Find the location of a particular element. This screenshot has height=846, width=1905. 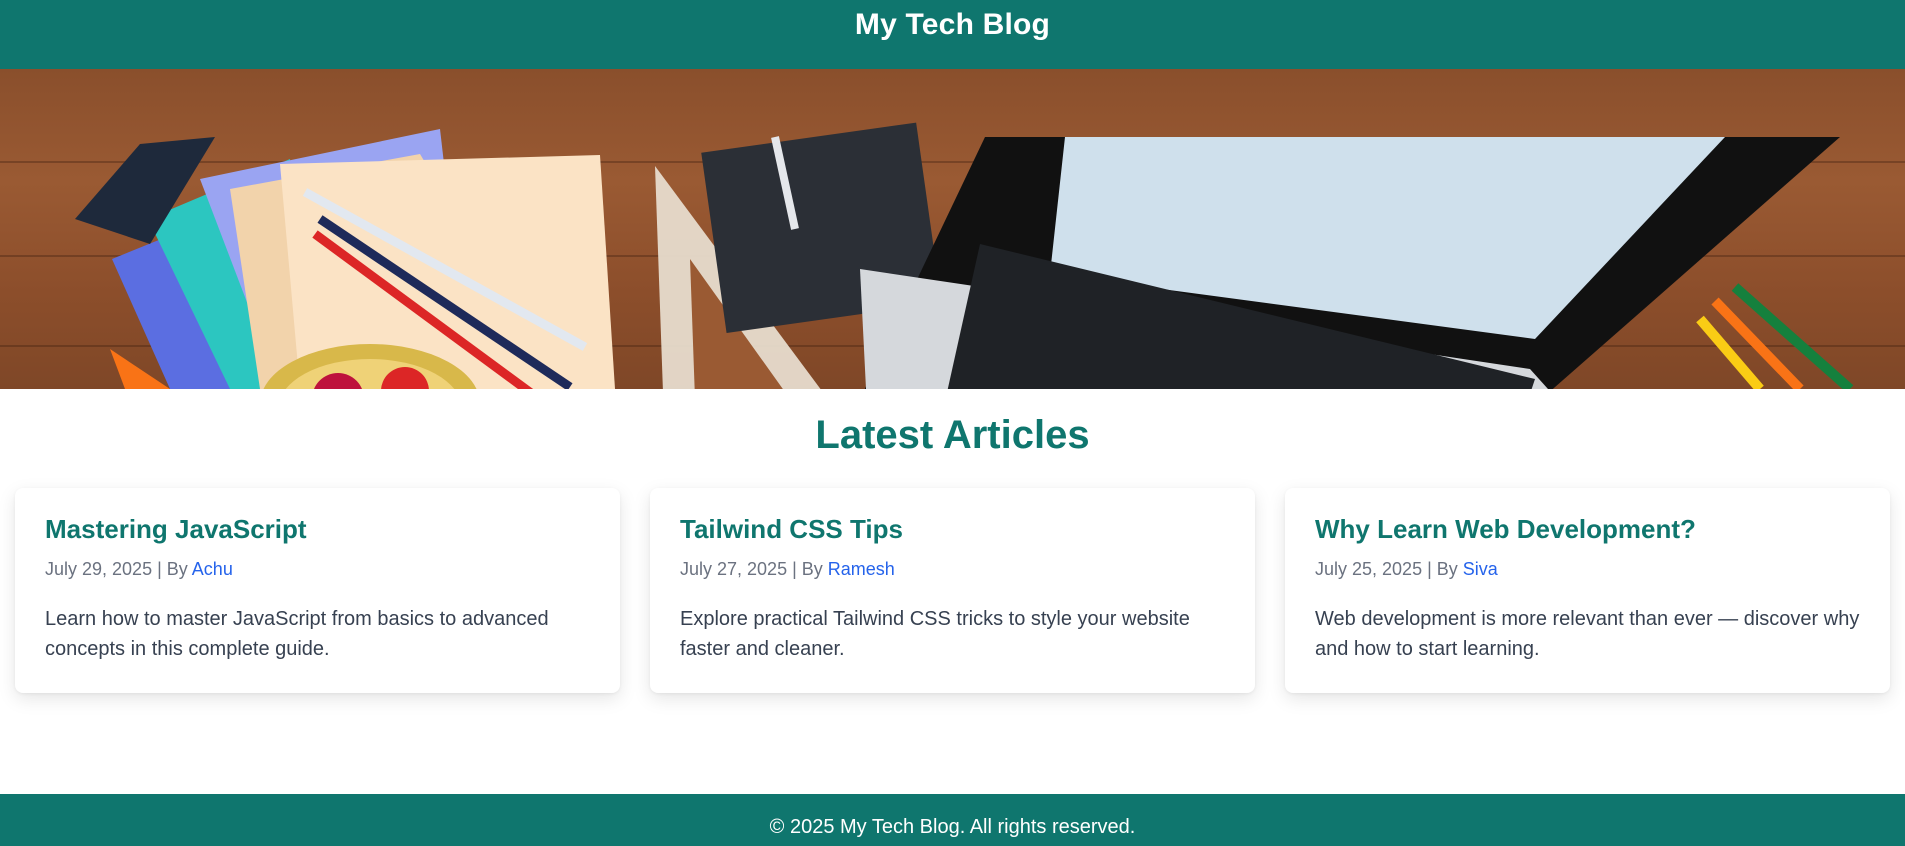

article-meta: July 27, 2025 | By Ramesh is located at coordinates (952, 569).